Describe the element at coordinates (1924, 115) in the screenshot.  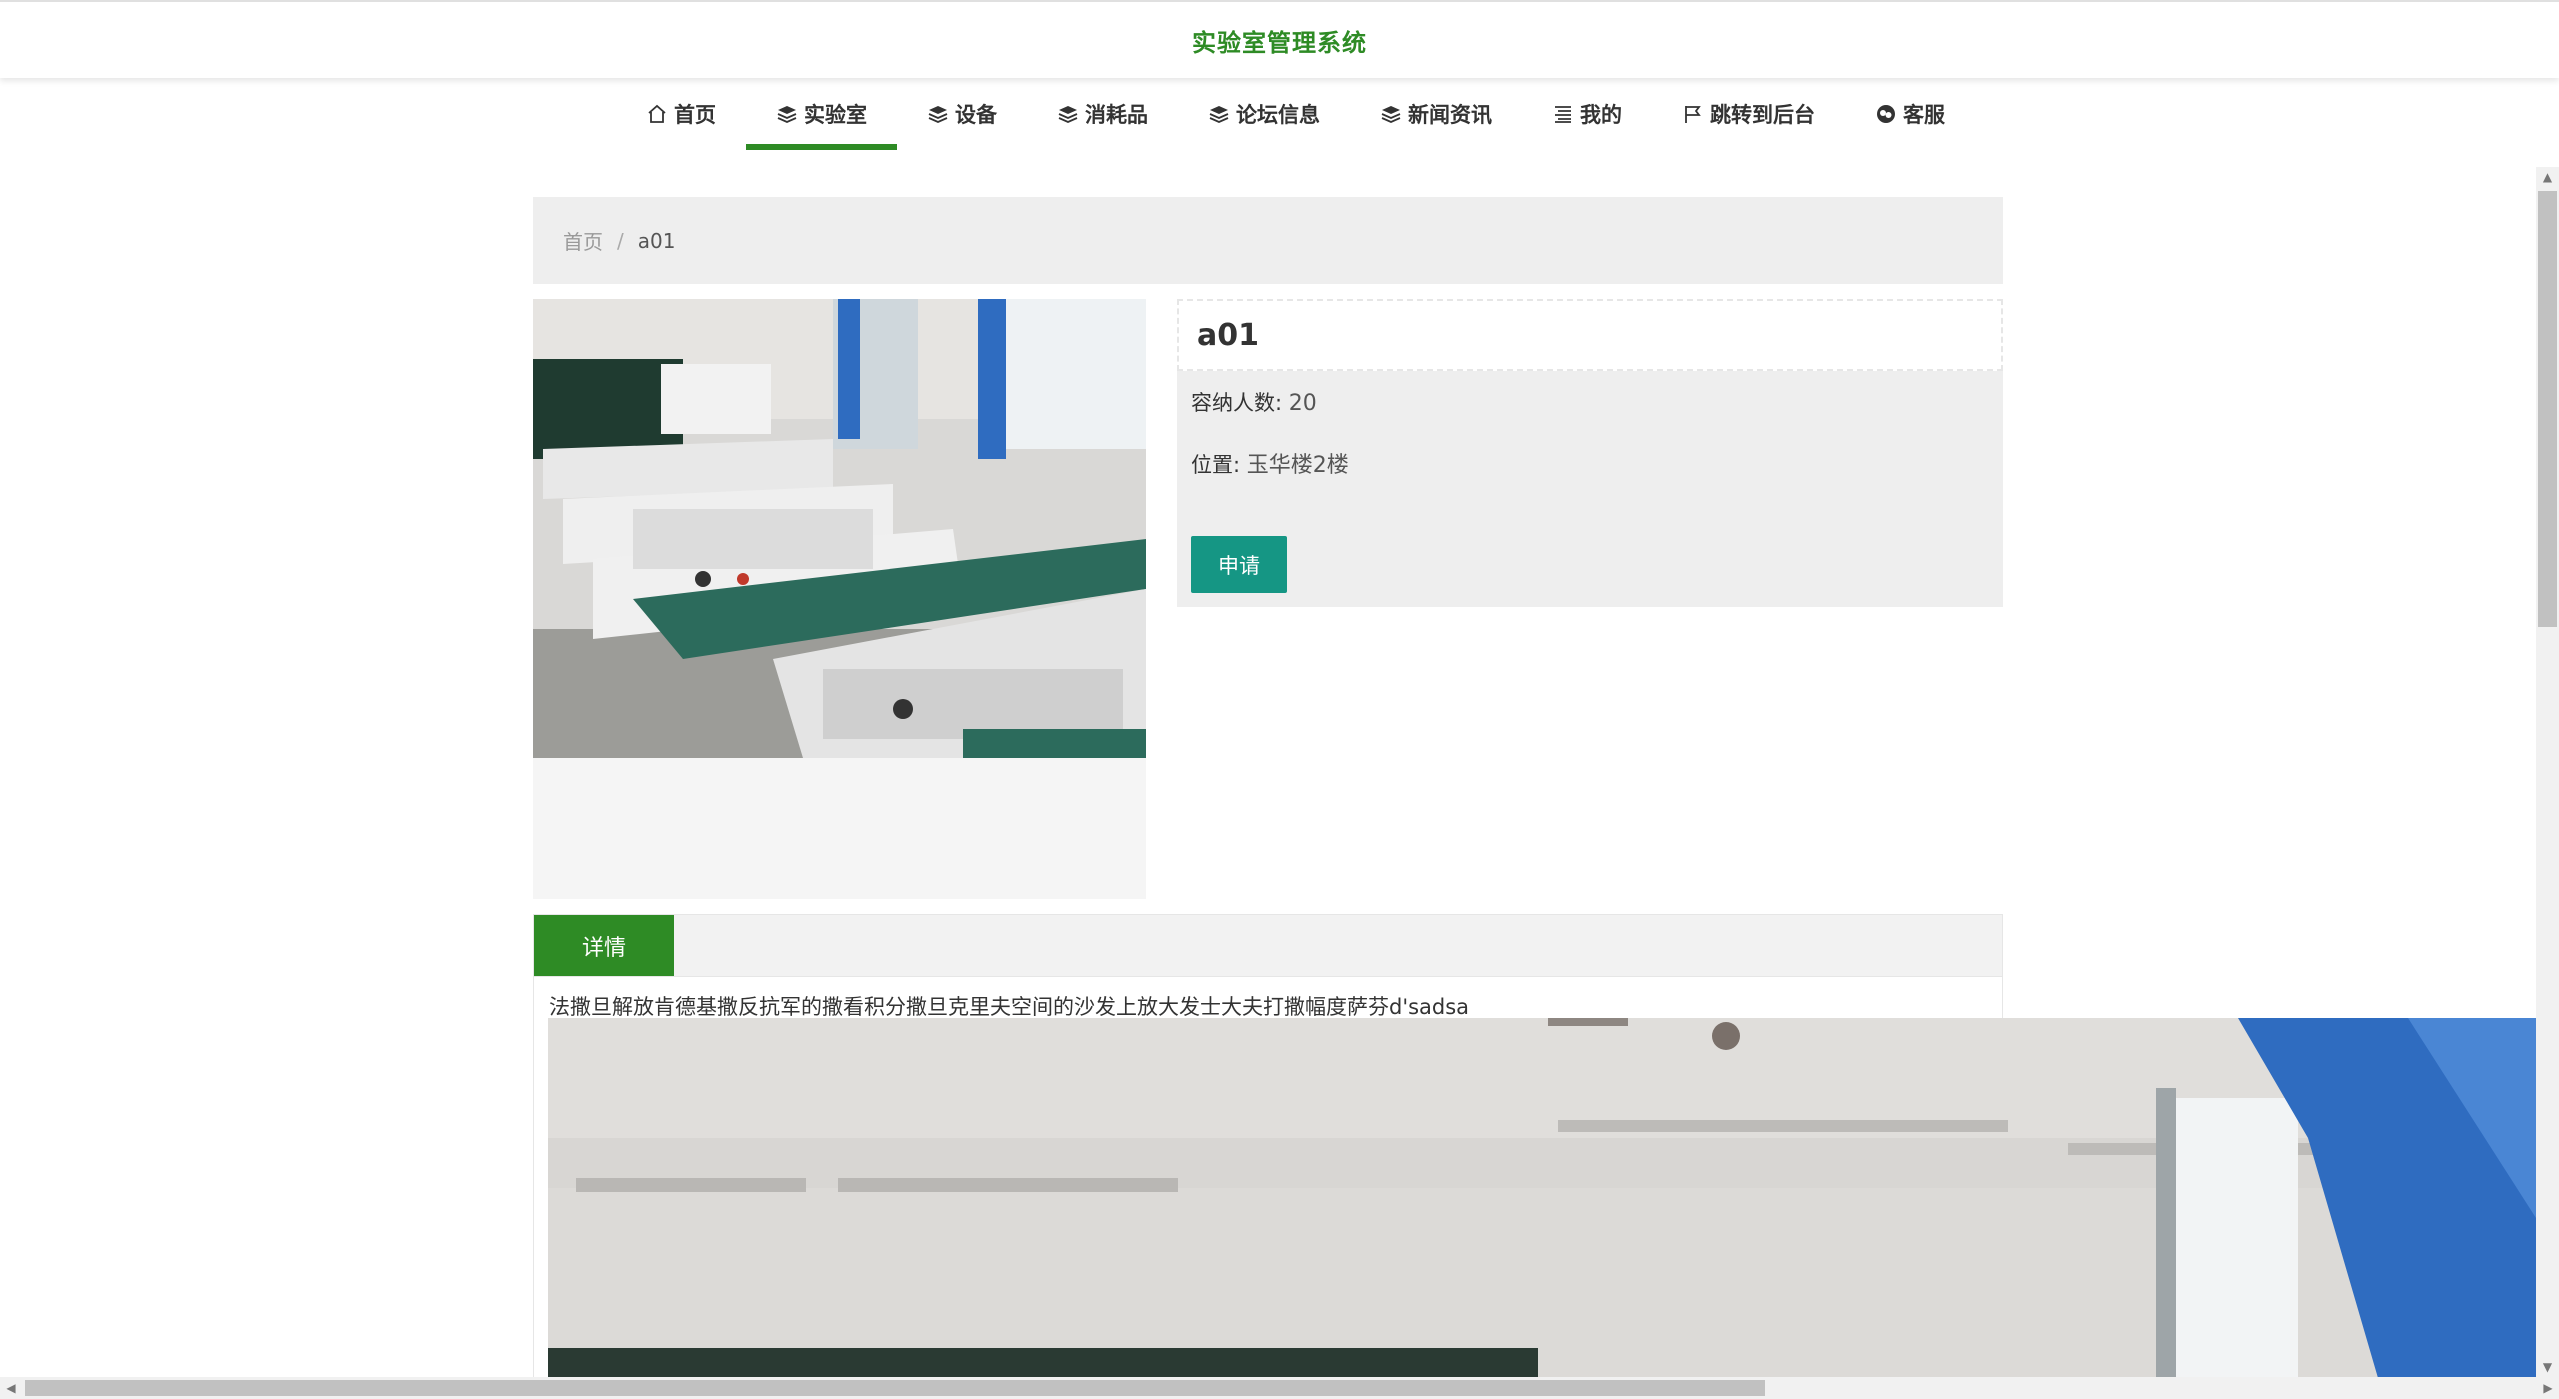
I see `nav-label: 客服` at that location.